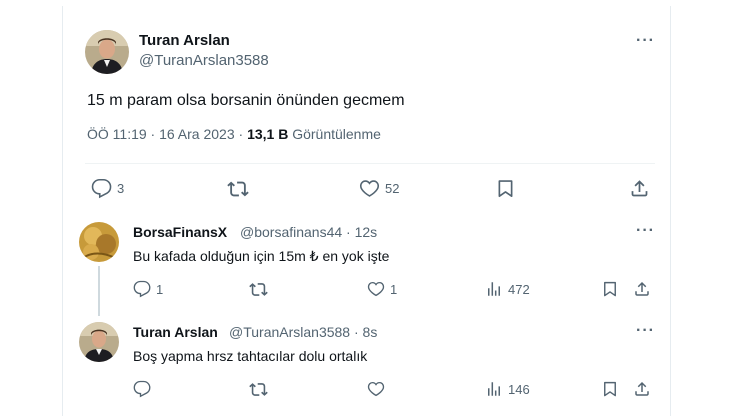 The height and width of the screenshot is (420, 730). I want to click on tweet-text: 15 m param olsa borsanin önünden gecmem, so click(246, 100).